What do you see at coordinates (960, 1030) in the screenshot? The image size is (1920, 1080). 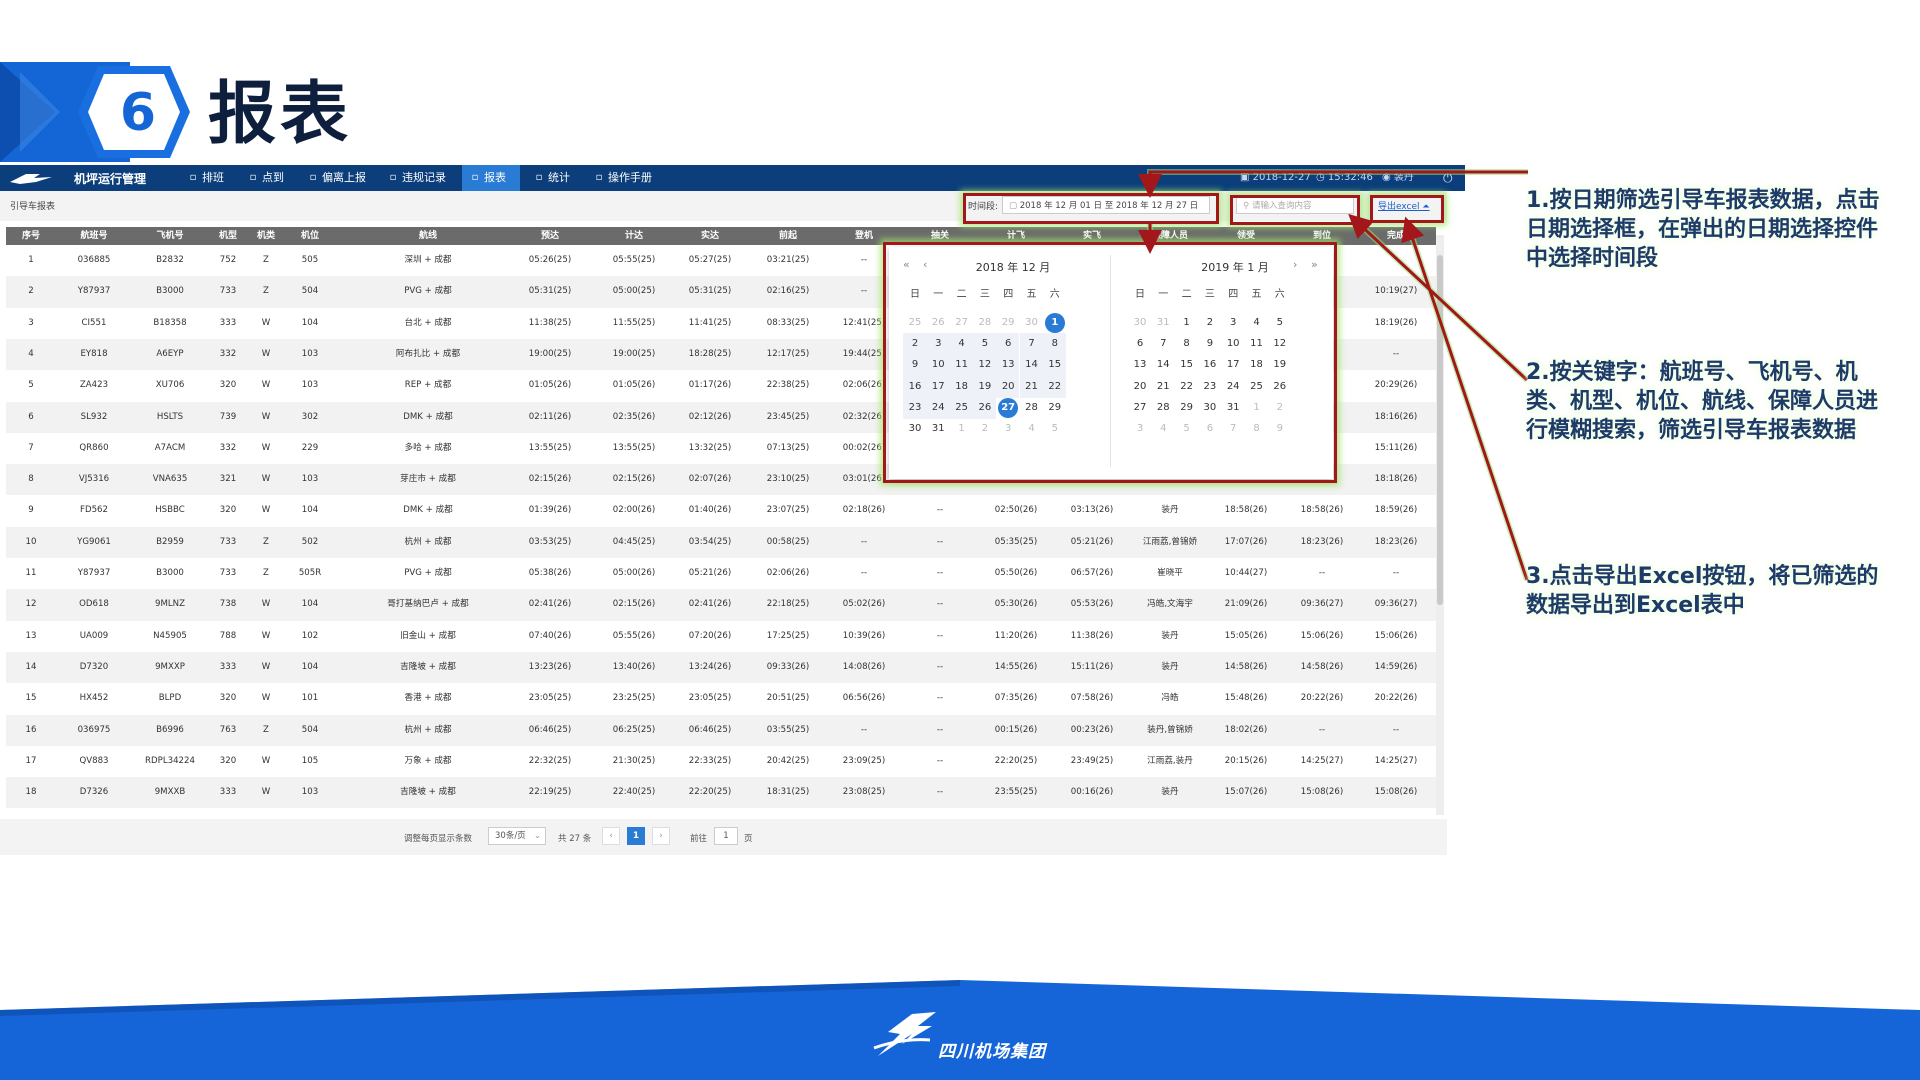 I see `footer-banner` at bounding box center [960, 1030].